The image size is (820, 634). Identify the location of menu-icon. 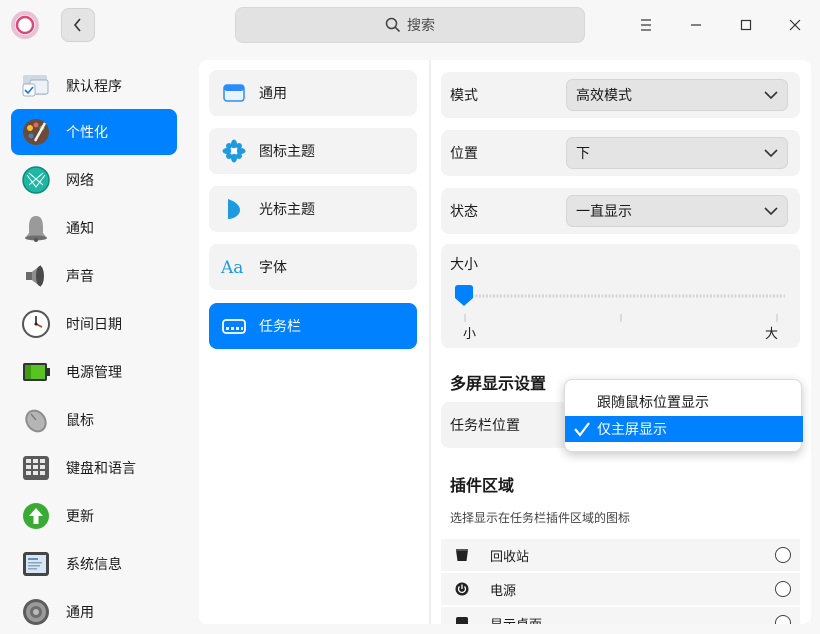
(646, 25).